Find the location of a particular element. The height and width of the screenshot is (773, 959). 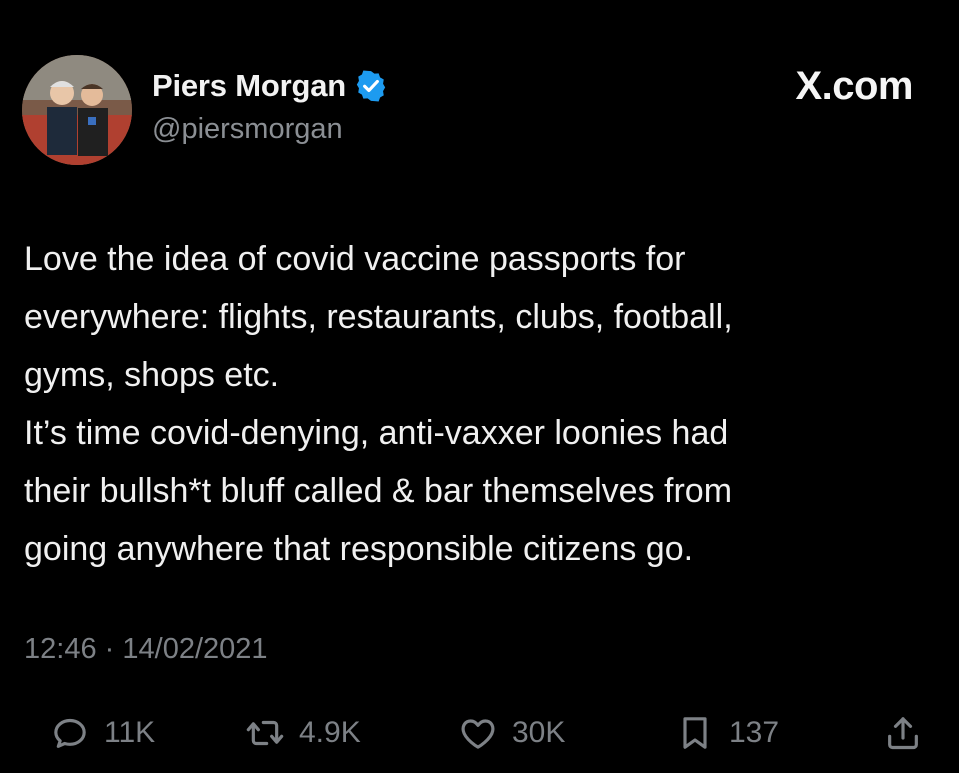

like-button: 30K is located at coordinates (511, 733).